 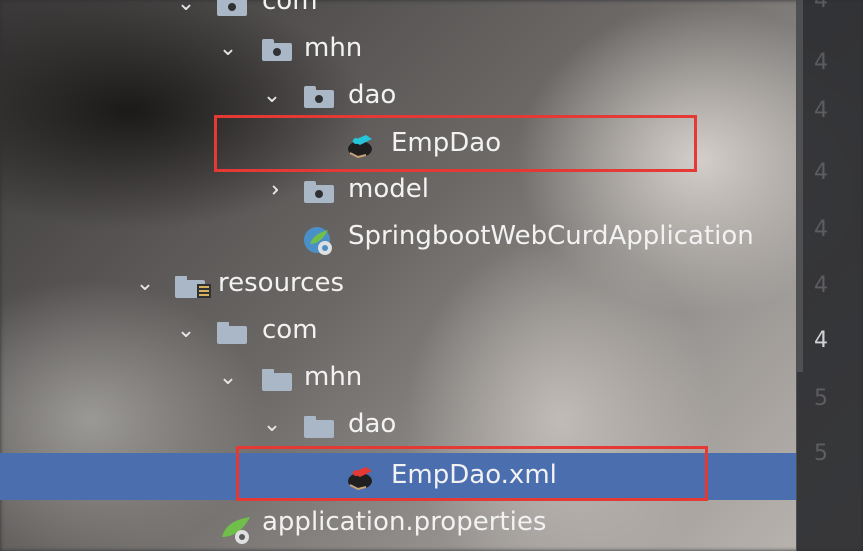 What do you see at coordinates (398, 97) in the screenshot?
I see `tree-row-dao: ⌄ dao` at bounding box center [398, 97].